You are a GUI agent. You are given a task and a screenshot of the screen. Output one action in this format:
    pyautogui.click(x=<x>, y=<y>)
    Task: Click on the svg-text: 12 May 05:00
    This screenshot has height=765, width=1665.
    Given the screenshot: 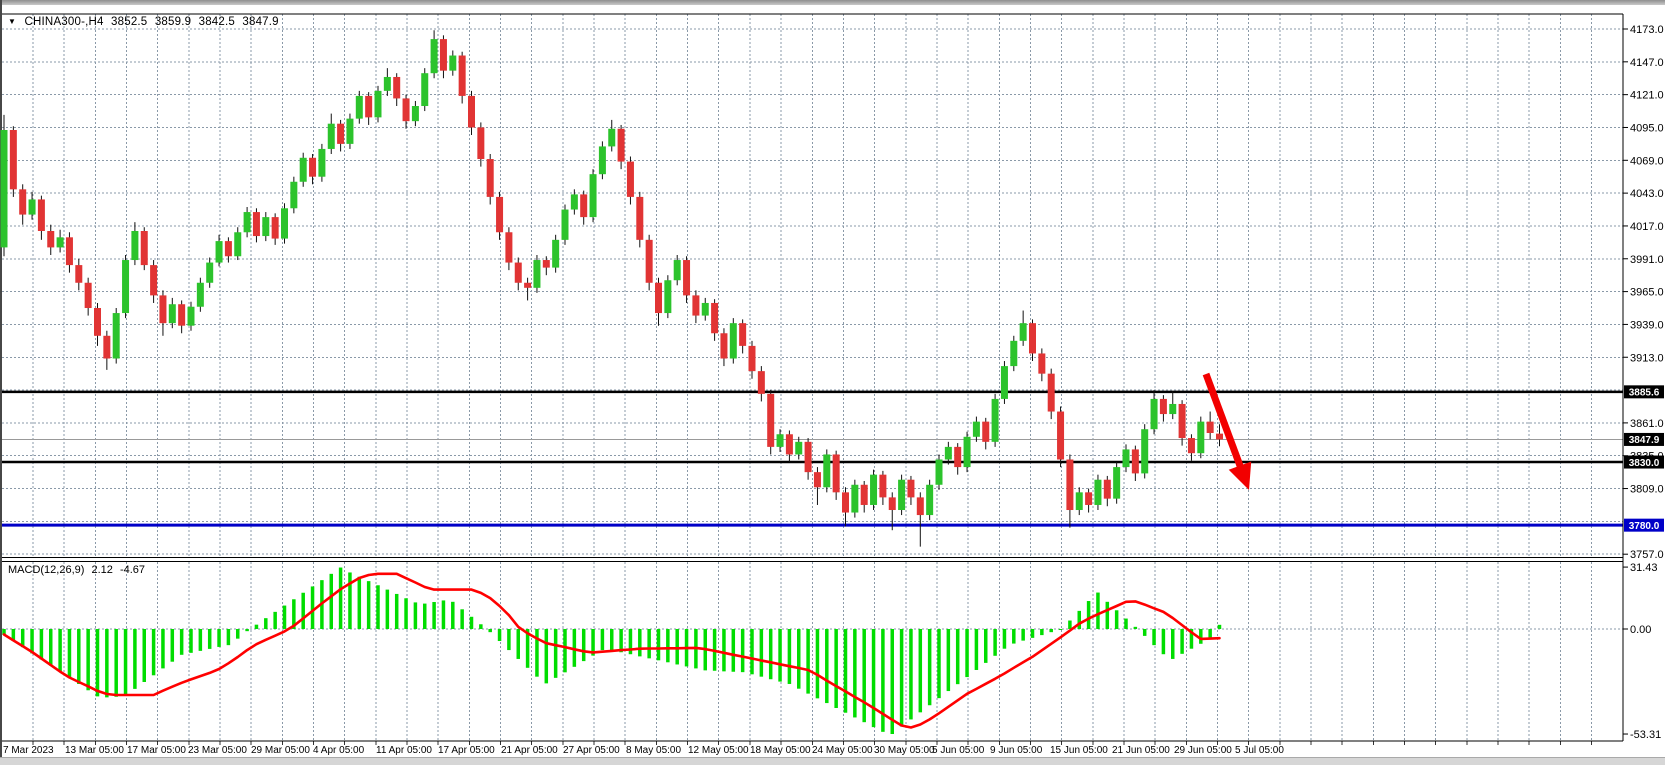 What is the action you would take?
    pyautogui.click(x=718, y=750)
    